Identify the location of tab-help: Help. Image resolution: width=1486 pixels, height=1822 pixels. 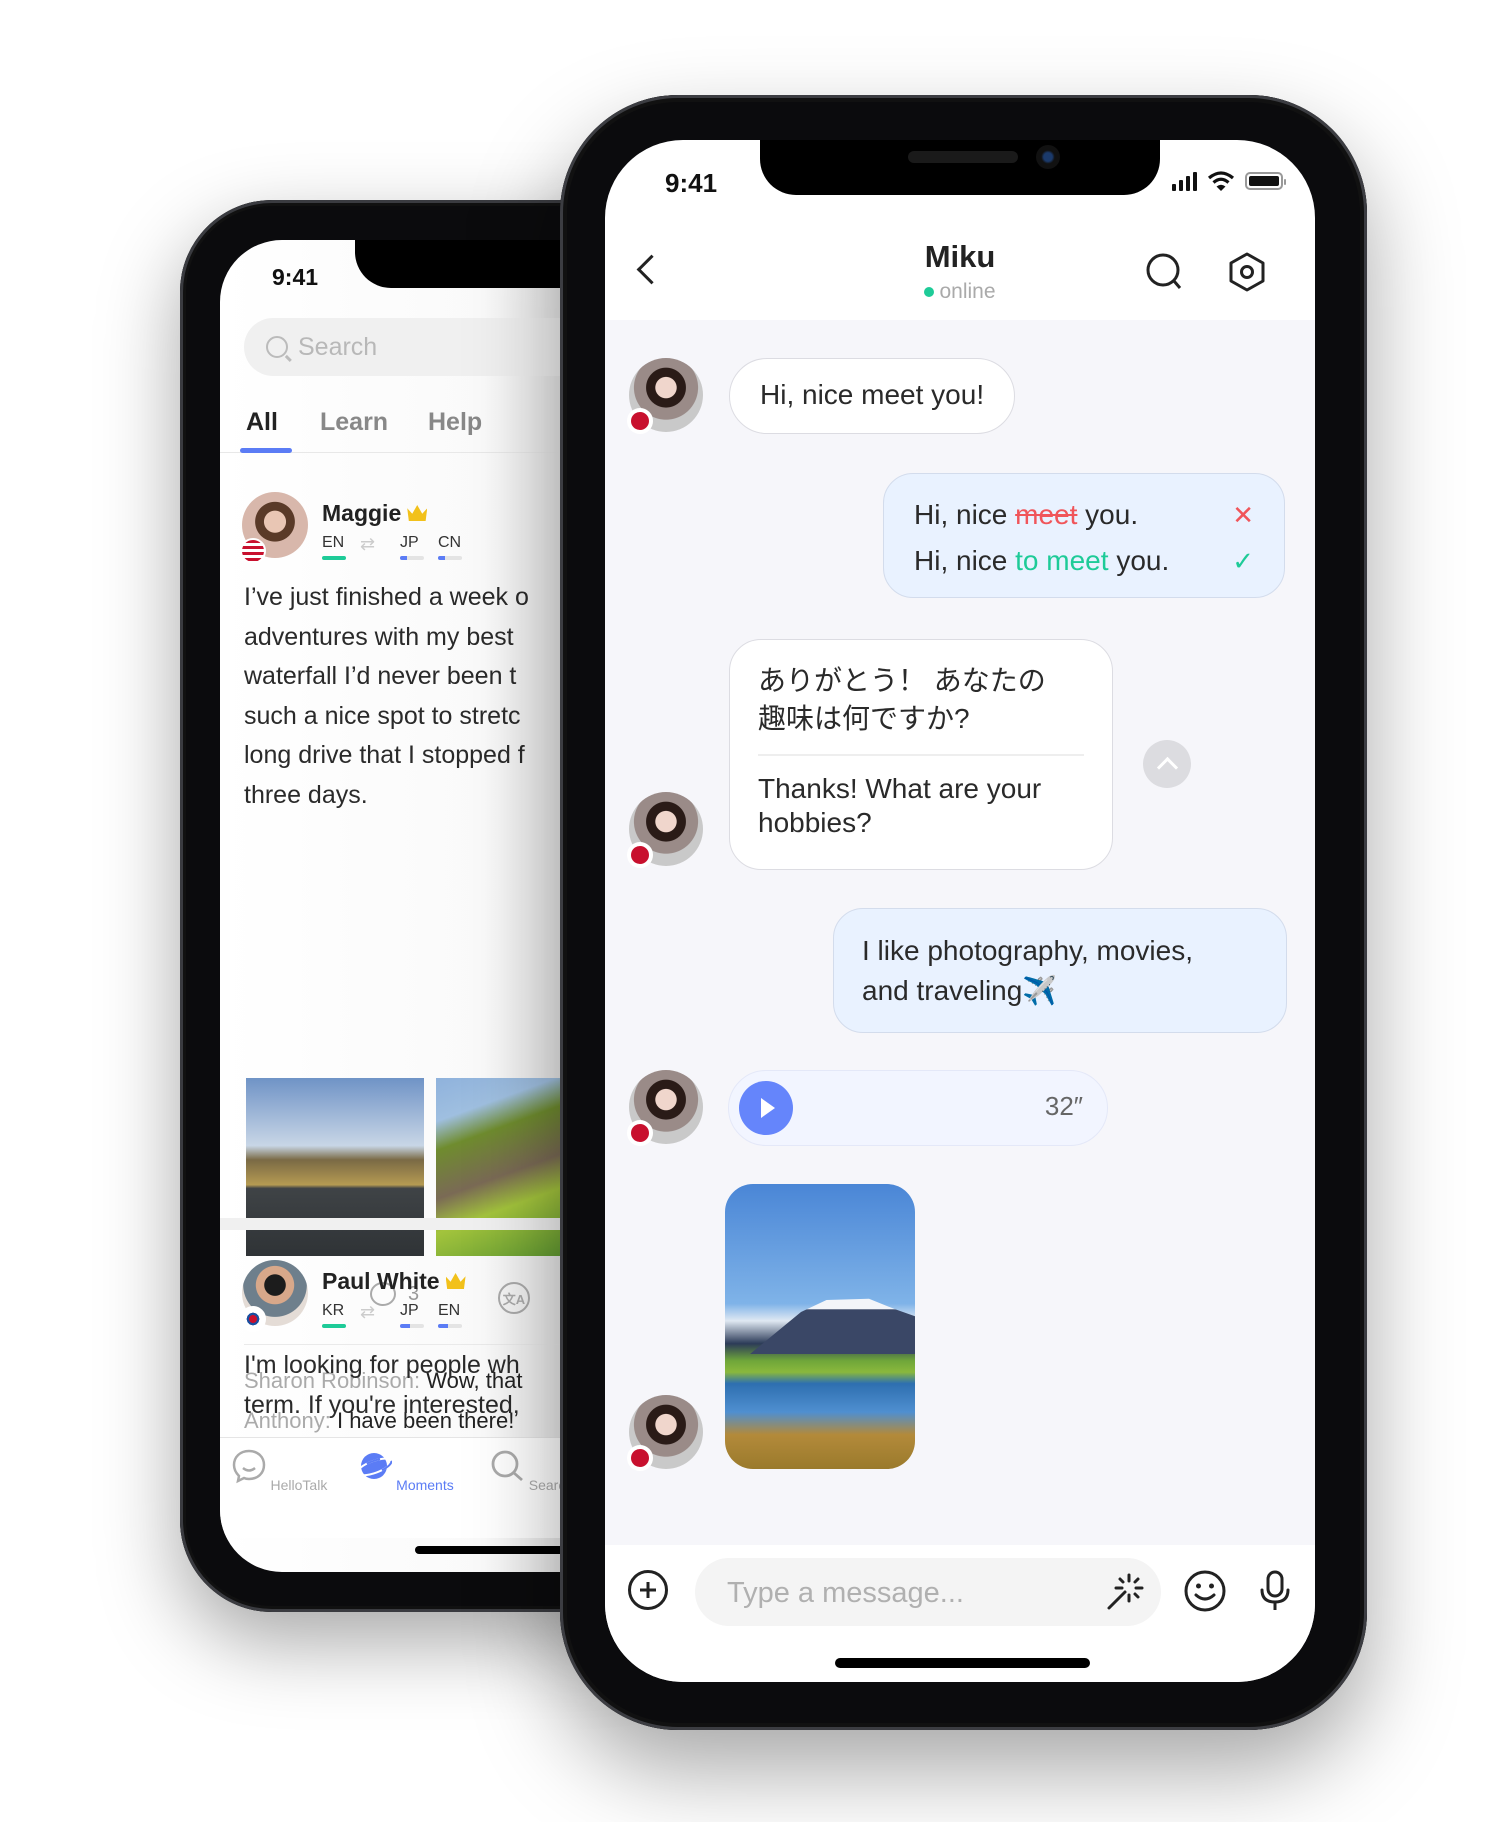
(455, 422).